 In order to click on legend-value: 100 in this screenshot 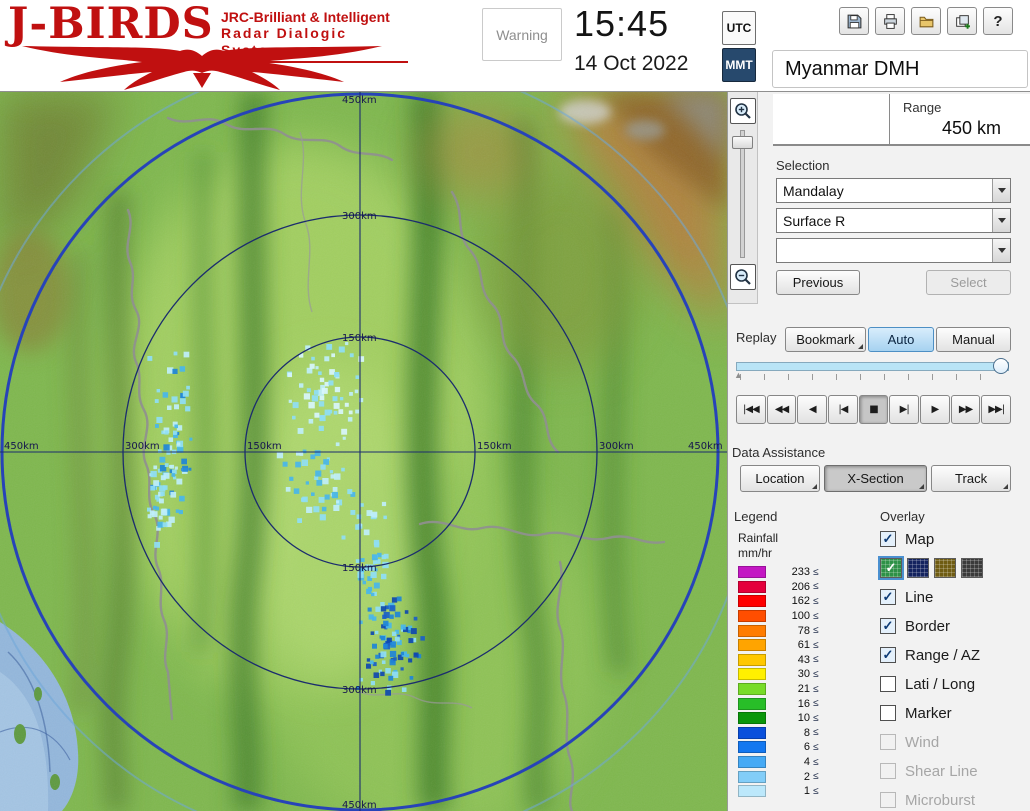, I will do `click(800, 616)`.